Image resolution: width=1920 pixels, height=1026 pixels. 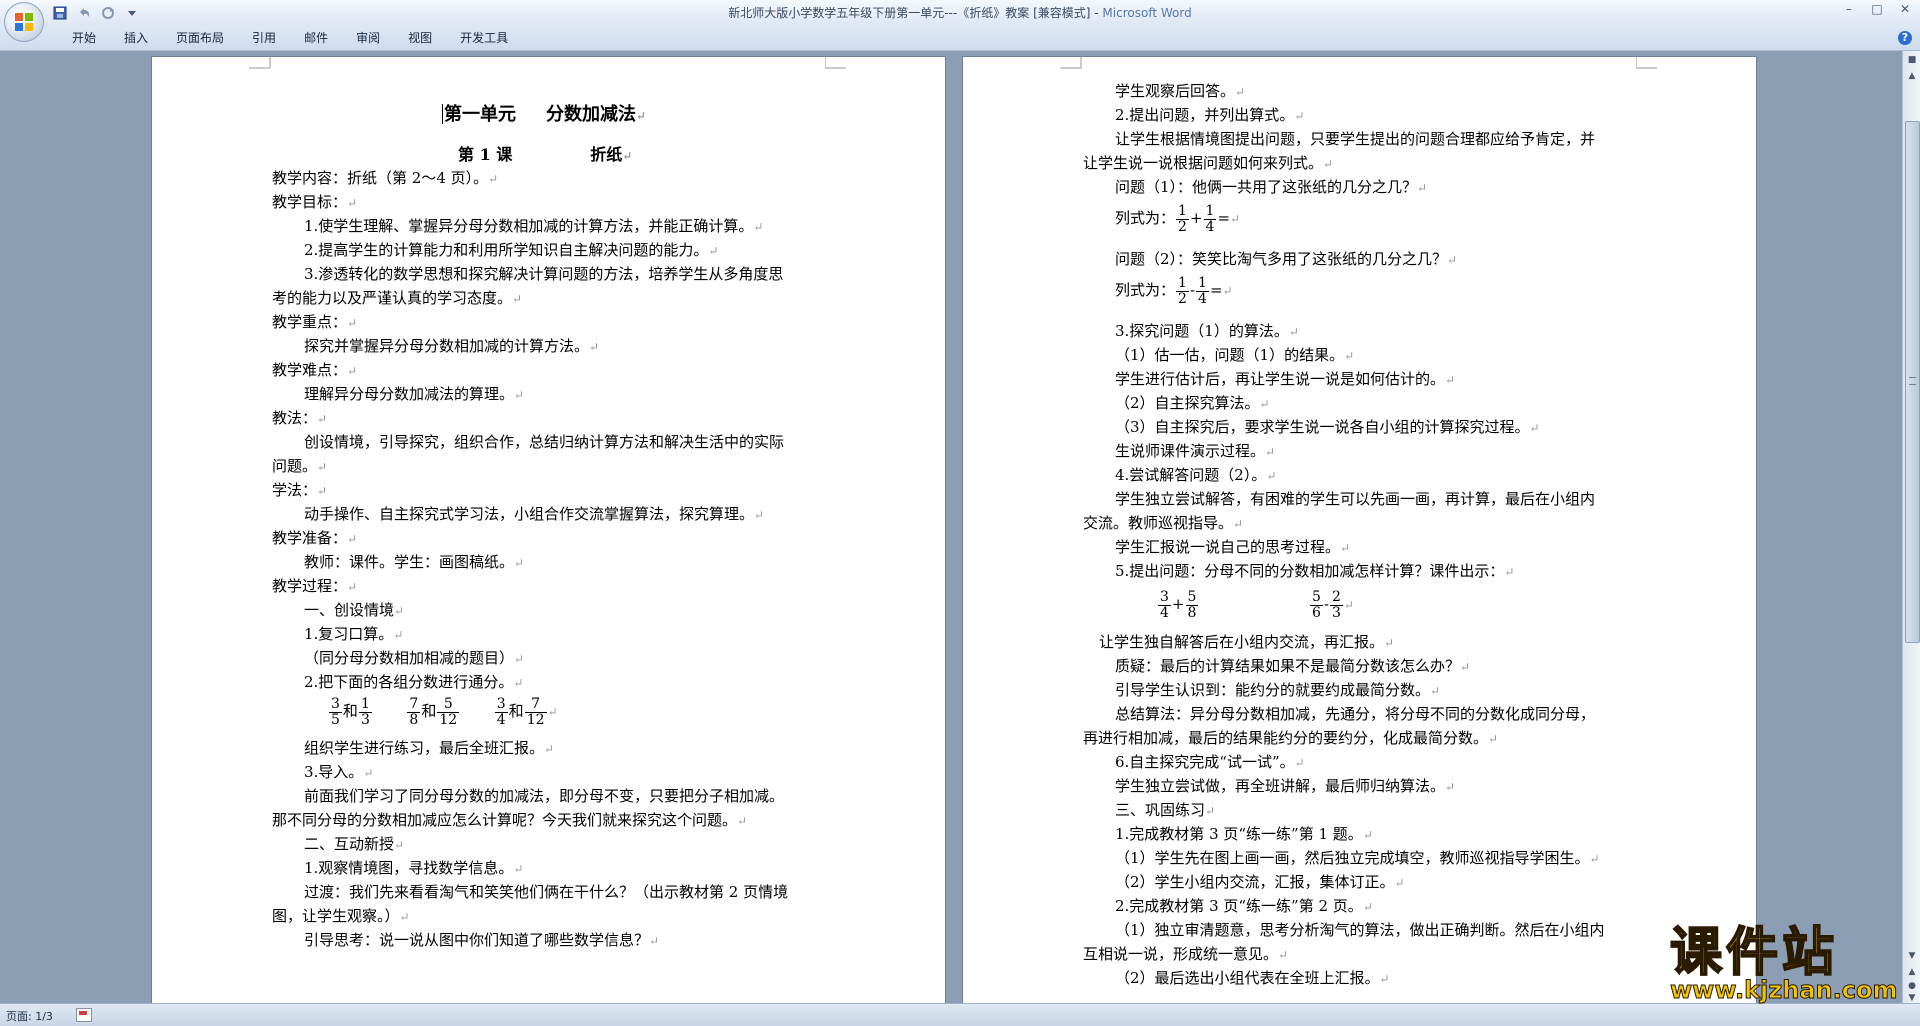 What do you see at coordinates (1291, 738) in the screenshot?
I see `paragraph: 再进行相加减，最后的结果能约分的要约分，化成最简分数。↵` at bounding box center [1291, 738].